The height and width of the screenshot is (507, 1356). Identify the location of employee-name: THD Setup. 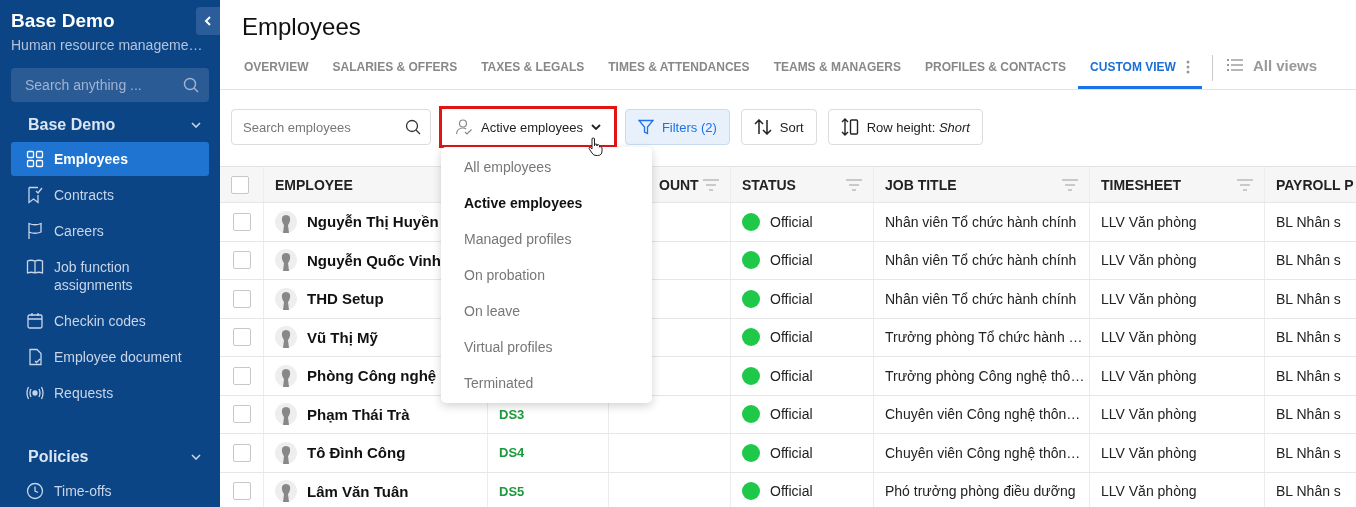
(345, 299).